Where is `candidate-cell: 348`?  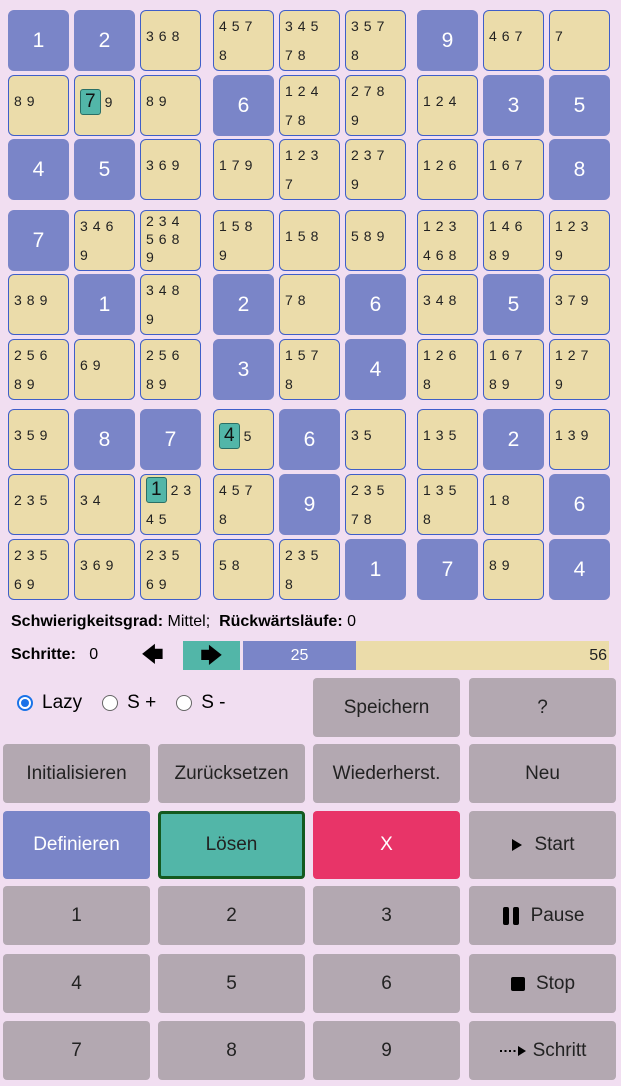
candidate-cell: 348 is located at coordinates (447, 304).